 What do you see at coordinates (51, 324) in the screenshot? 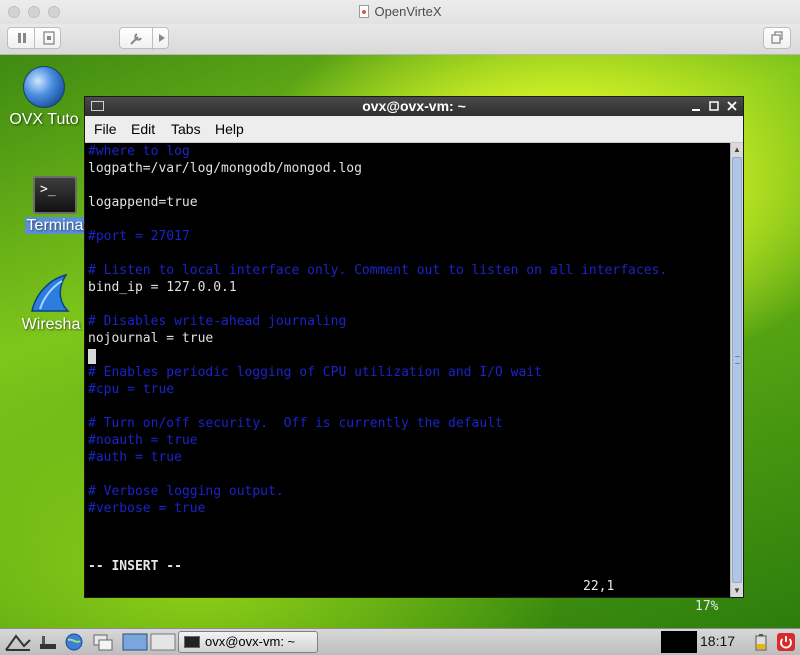
I see `desktop-icon-label: Wiresha` at bounding box center [51, 324].